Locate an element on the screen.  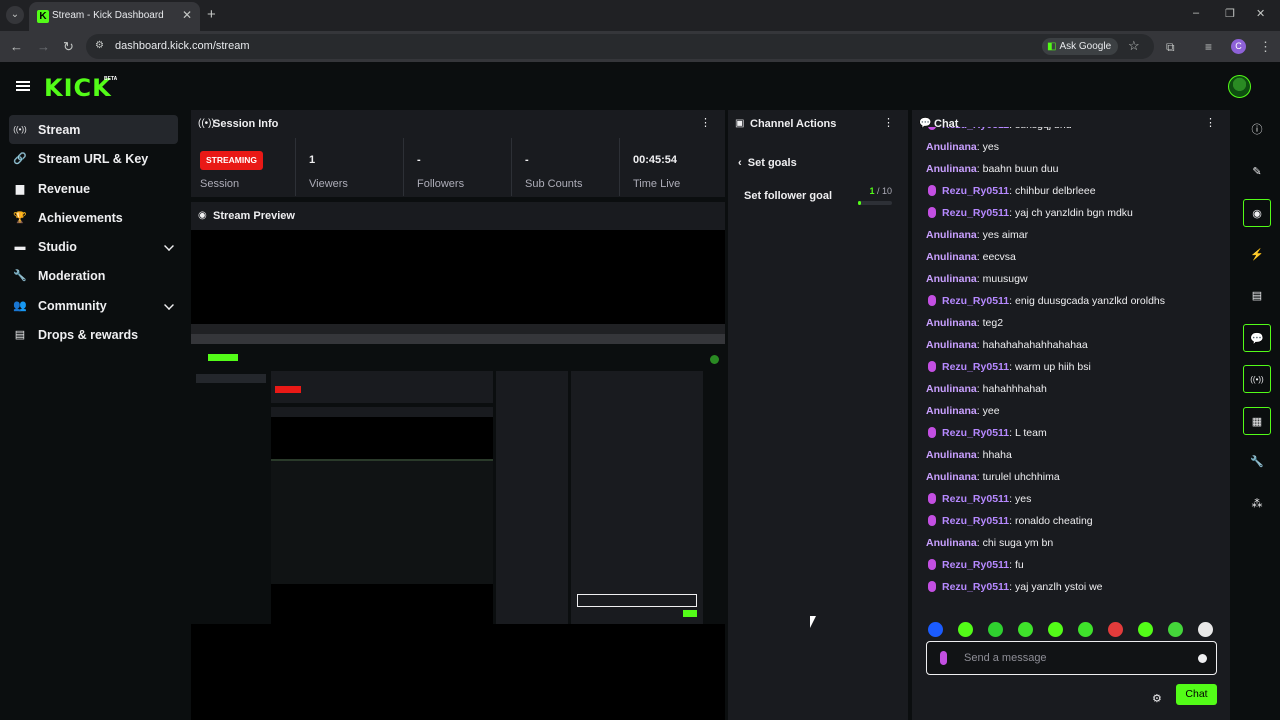
restore-button: ❐ is located at coordinates (1230, 13).